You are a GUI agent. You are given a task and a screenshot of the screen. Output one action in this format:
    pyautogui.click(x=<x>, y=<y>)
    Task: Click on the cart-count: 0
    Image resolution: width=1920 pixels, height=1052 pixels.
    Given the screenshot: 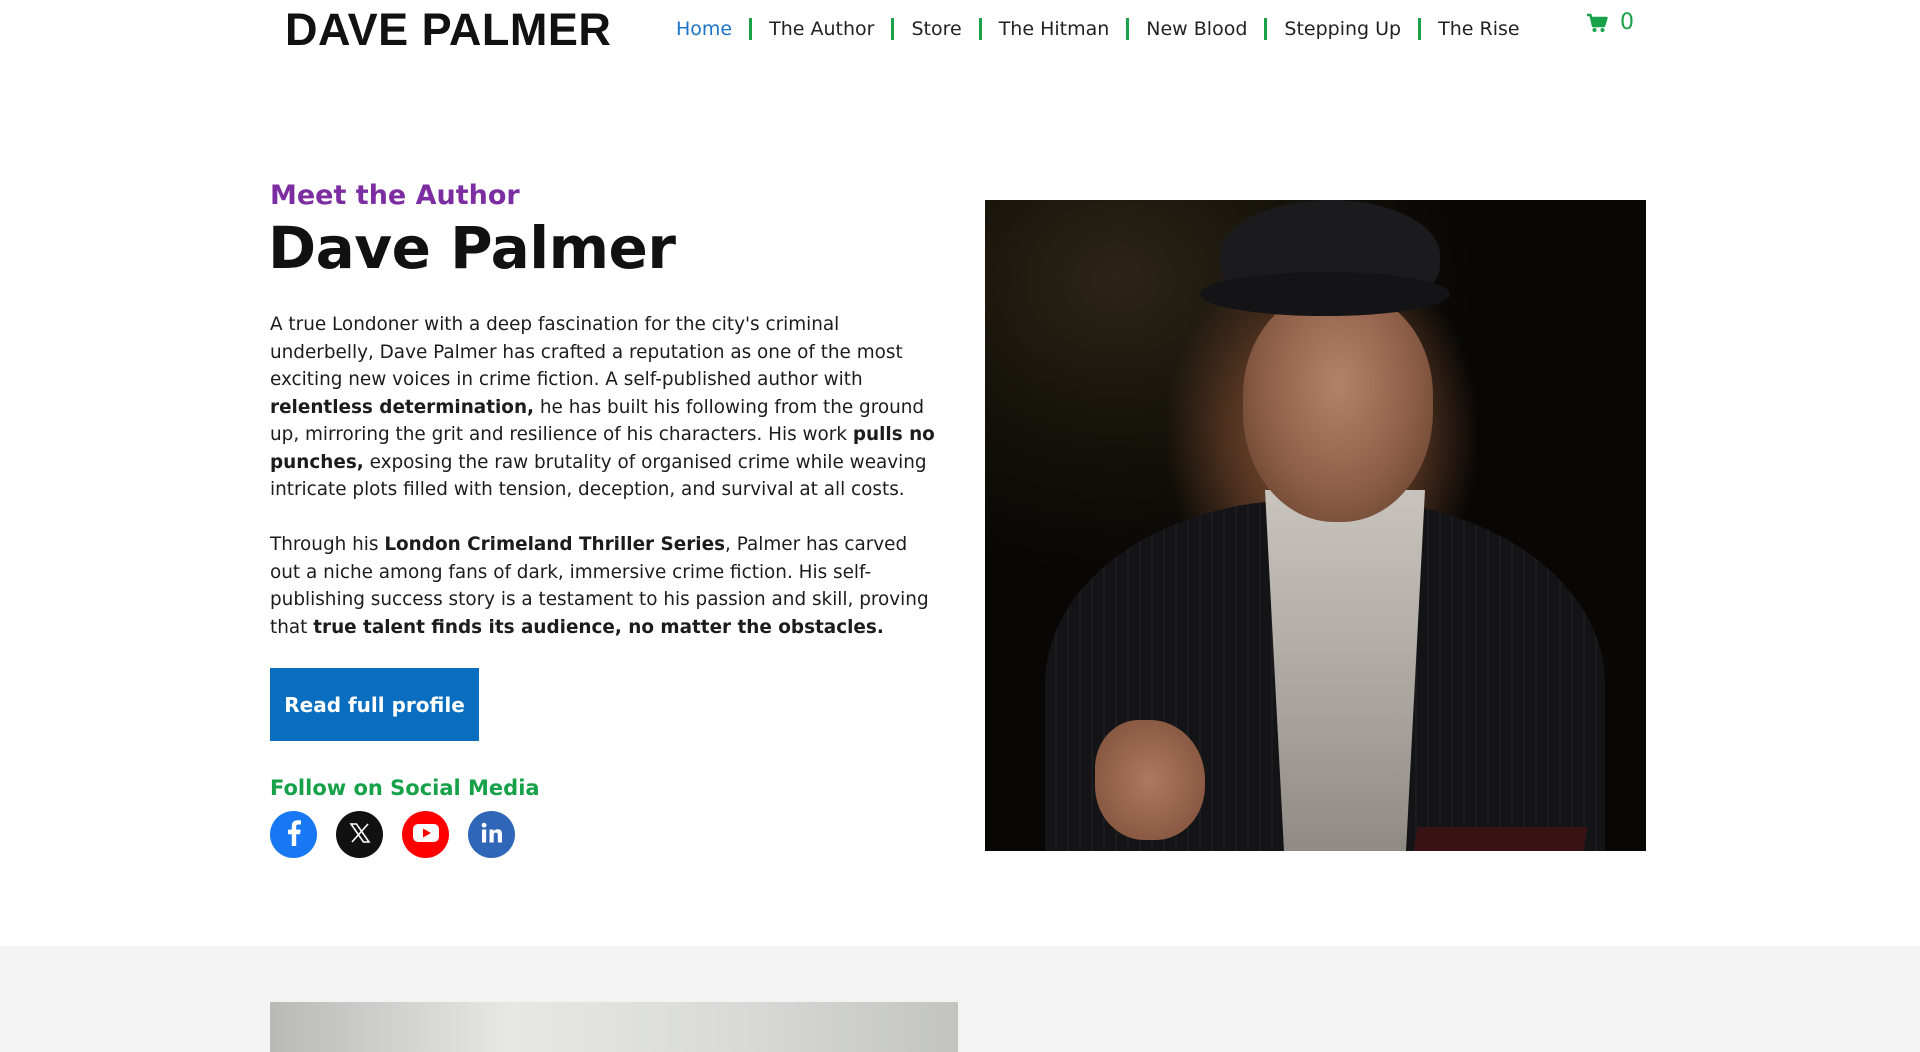 What is the action you would take?
    pyautogui.click(x=1627, y=22)
    